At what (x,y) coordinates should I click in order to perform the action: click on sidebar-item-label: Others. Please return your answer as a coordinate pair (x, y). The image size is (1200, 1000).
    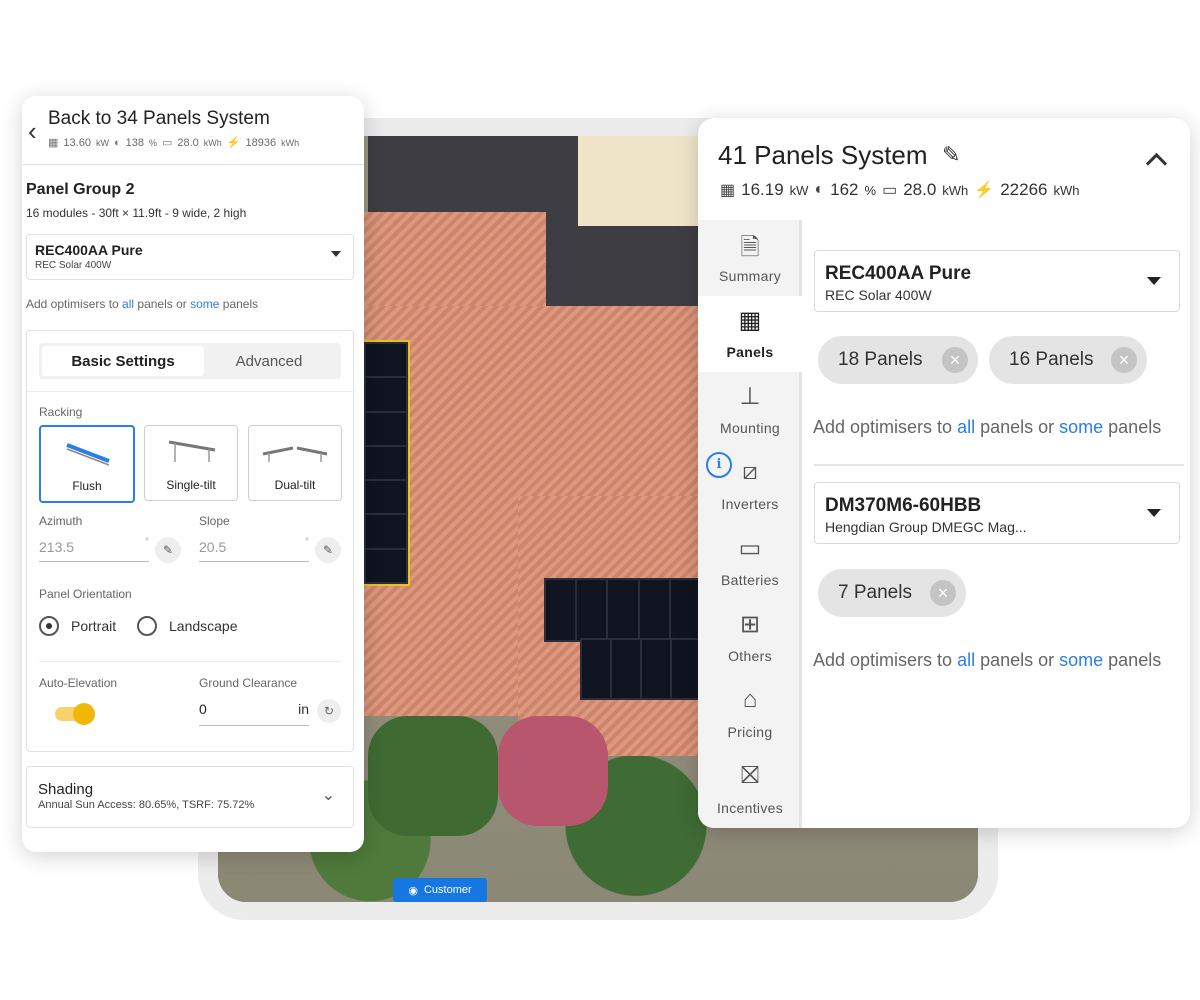
    Looking at the image, I should click on (750, 656).